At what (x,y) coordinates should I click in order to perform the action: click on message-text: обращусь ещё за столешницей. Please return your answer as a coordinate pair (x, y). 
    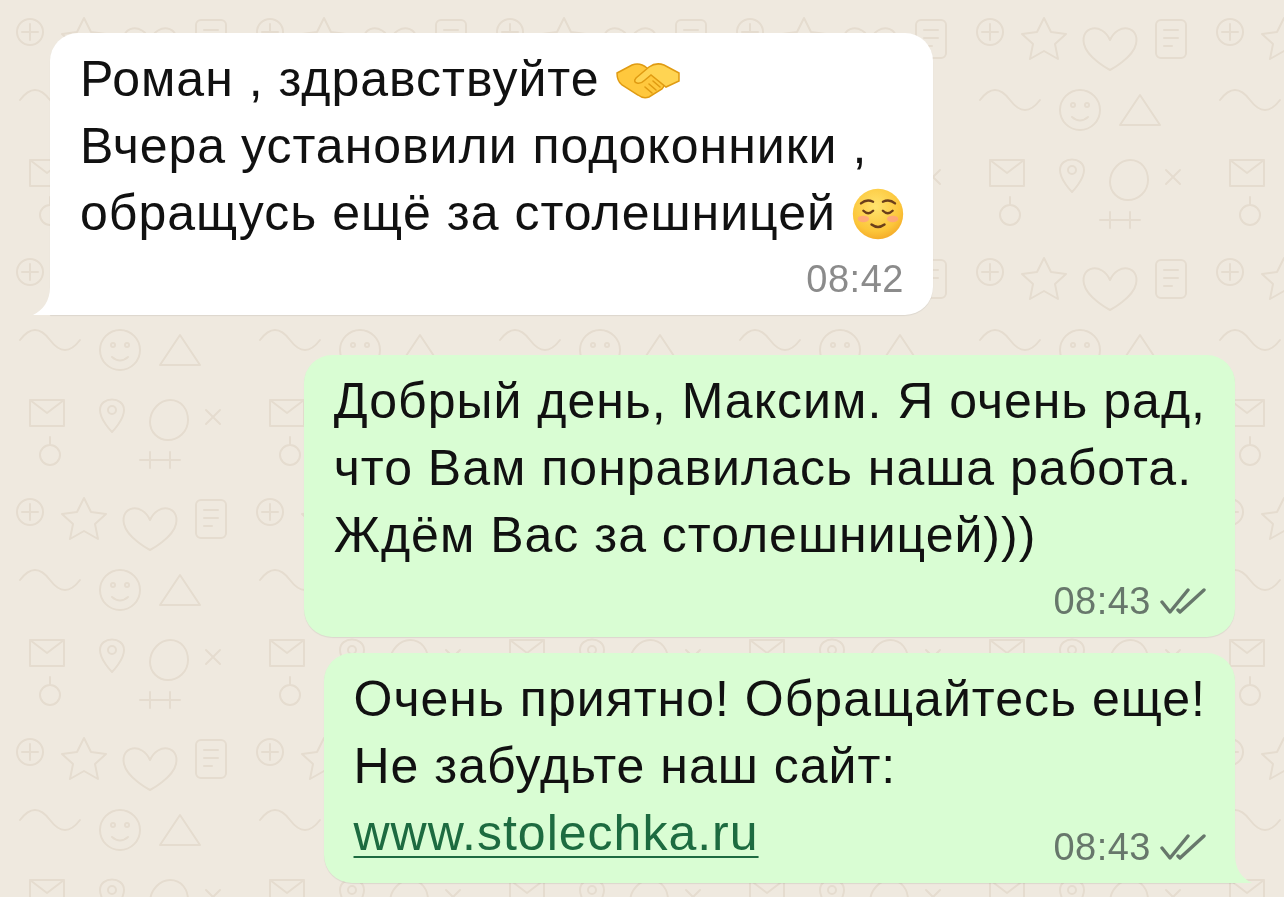
    Looking at the image, I should click on (458, 213).